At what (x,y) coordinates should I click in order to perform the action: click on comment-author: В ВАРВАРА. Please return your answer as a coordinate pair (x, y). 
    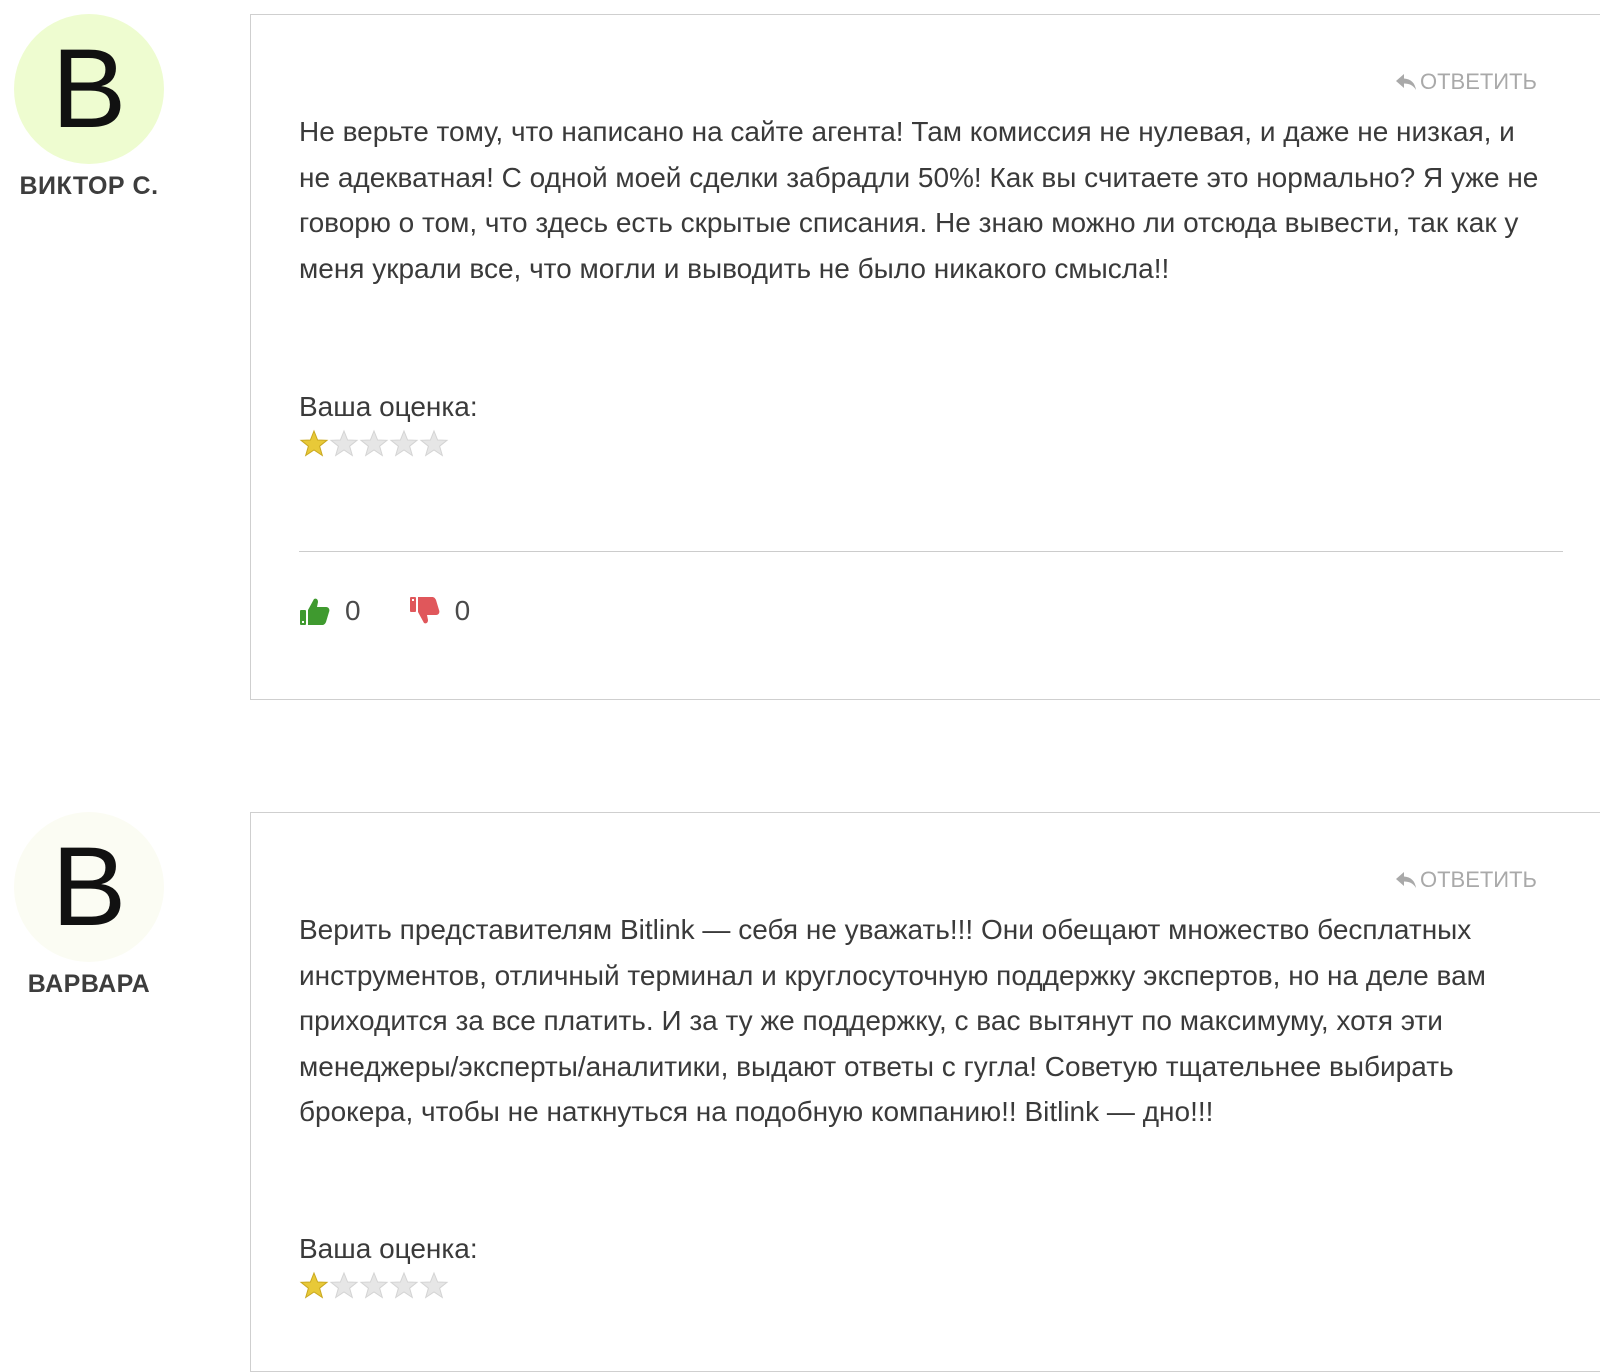
    Looking at the image, I should click on (89, 898).